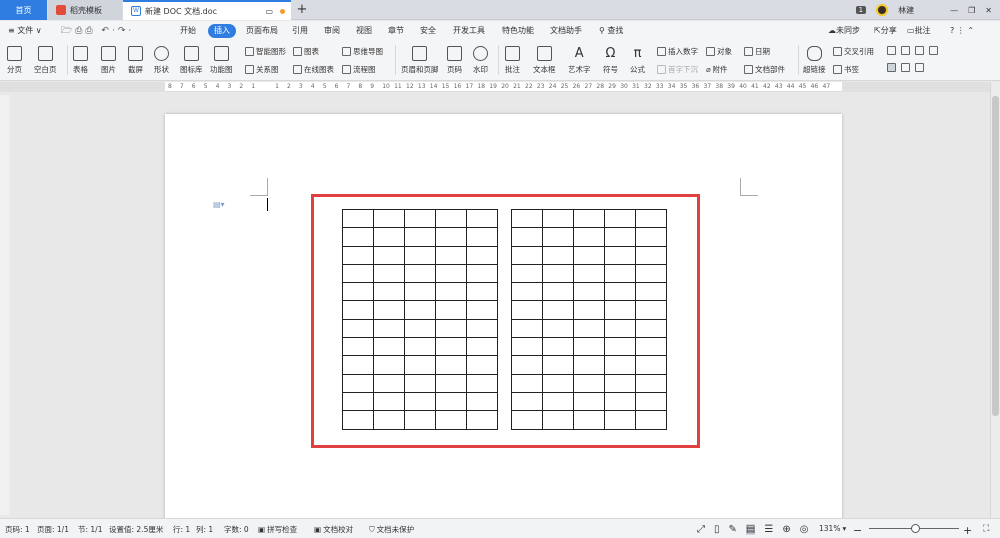 The width and height of the screenshot is (1000, 538). Describe the element at coordinates (677, 69) in the screenshot. I see `drop-cap-button: 首字下沉` at that location.